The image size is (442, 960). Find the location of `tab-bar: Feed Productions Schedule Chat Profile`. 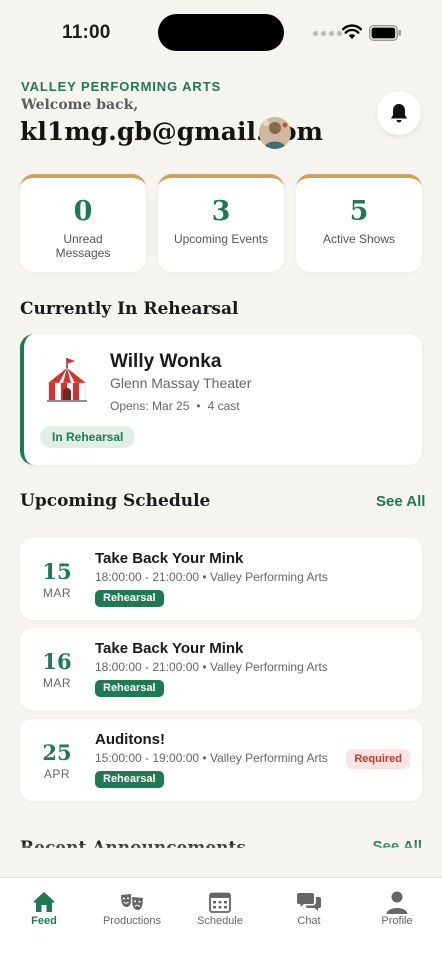

tab-bar: Feed Productions Schedule Chat Profile is located at coordinates (221, 918).